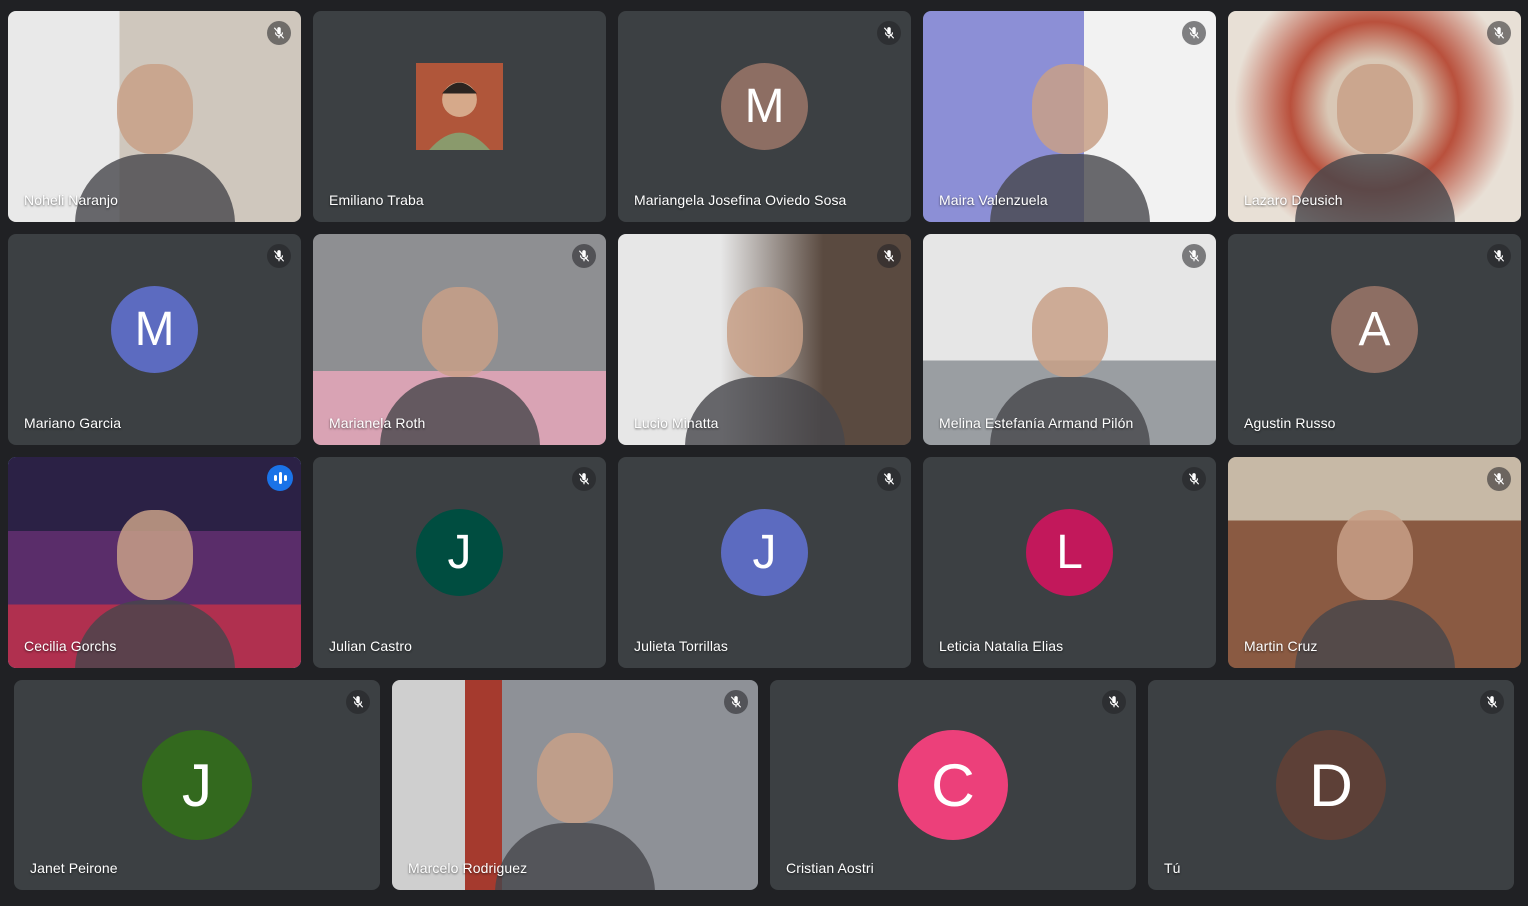  Describe the element at coordinates (1036, 423) in the screenshot. I see `participant-name: Melina Estefanía Armand Pilón` at that location.